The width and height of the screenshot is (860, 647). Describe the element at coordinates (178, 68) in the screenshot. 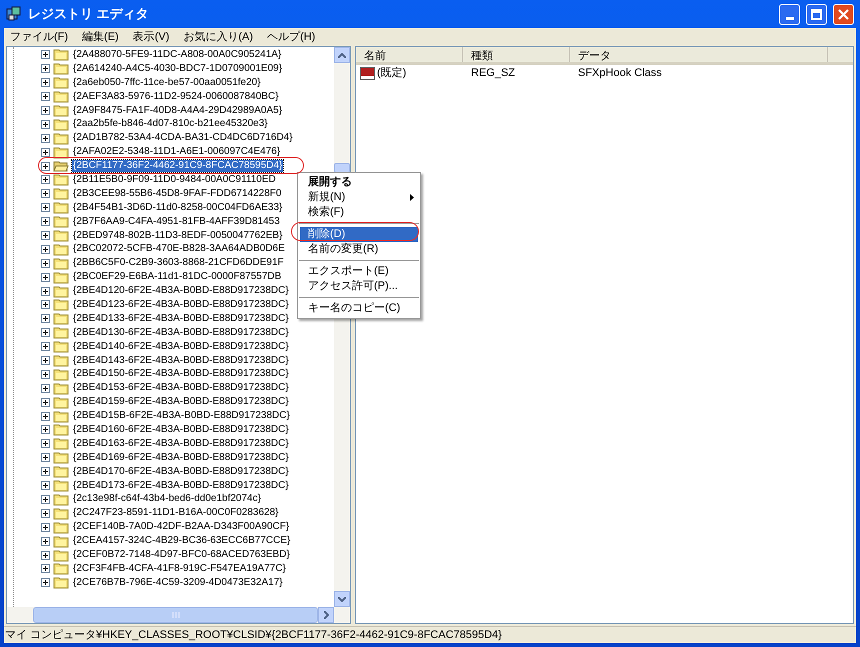

I see `registry-key: {2A614240-A4C5-4030-BDC7-1D0709001E09}` at that location.